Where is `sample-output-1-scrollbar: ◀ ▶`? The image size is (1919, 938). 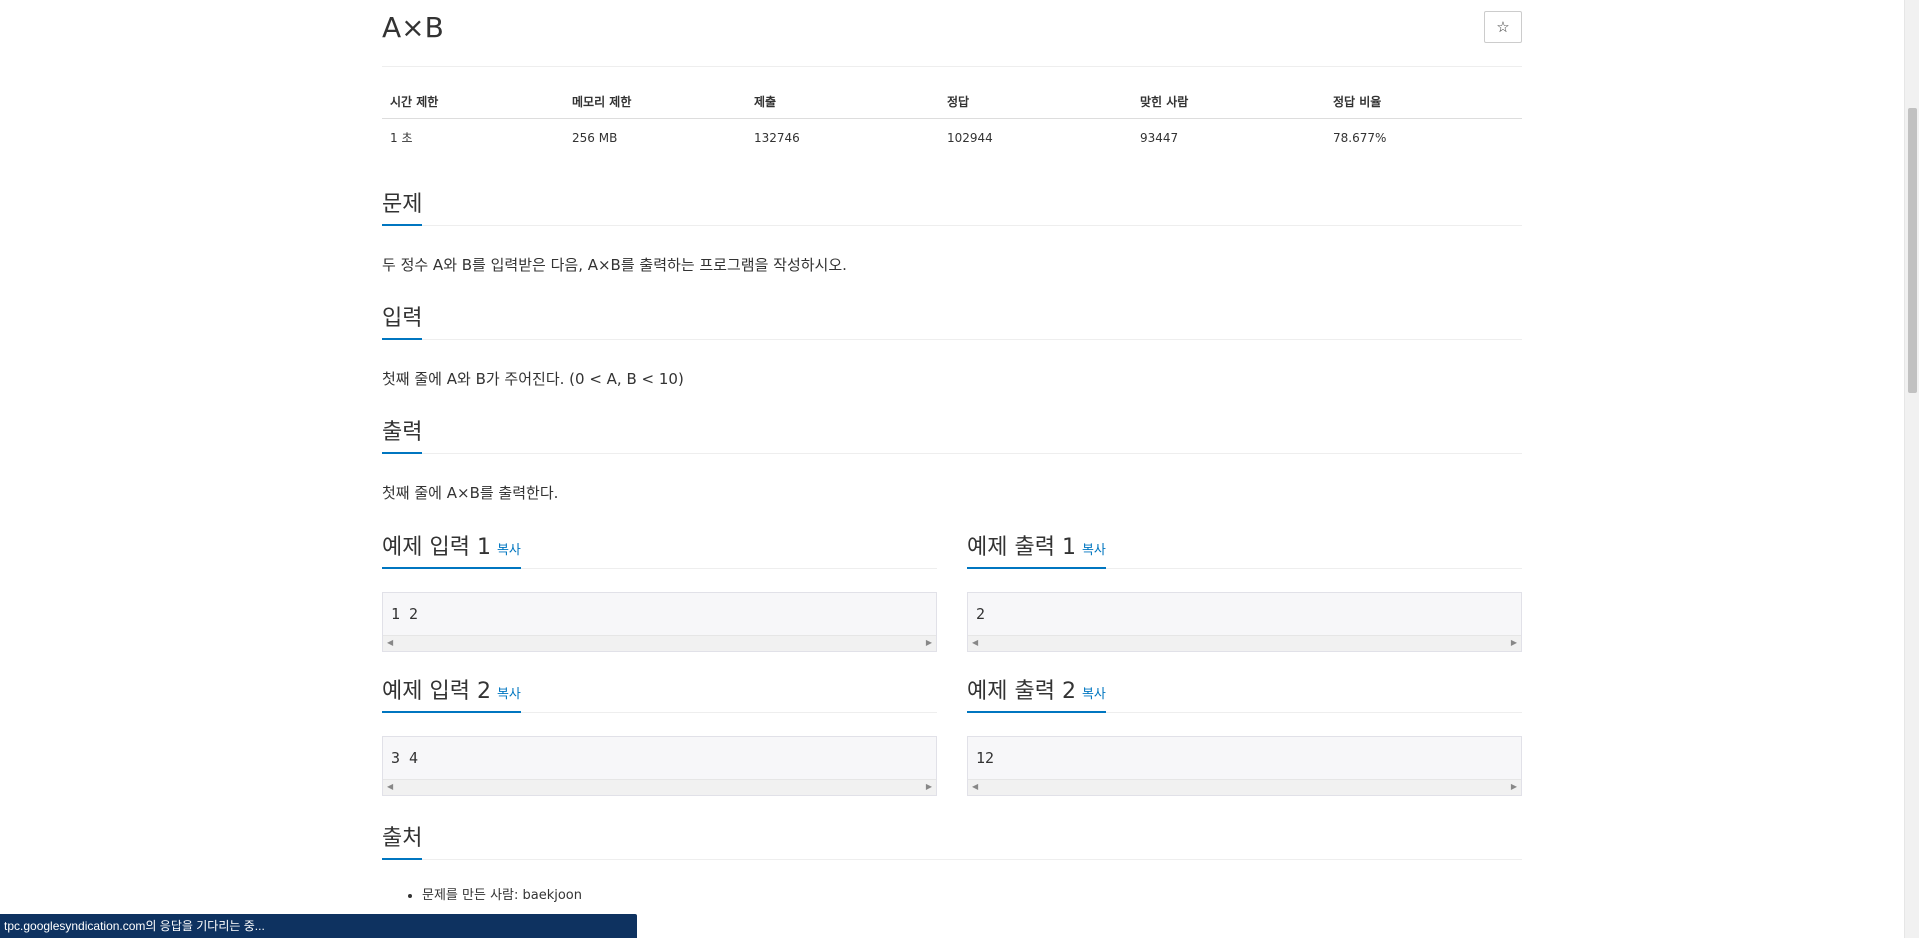 sample-output-1-scrollbar: ◀ ▶ is located at coordinates (1244, 643).